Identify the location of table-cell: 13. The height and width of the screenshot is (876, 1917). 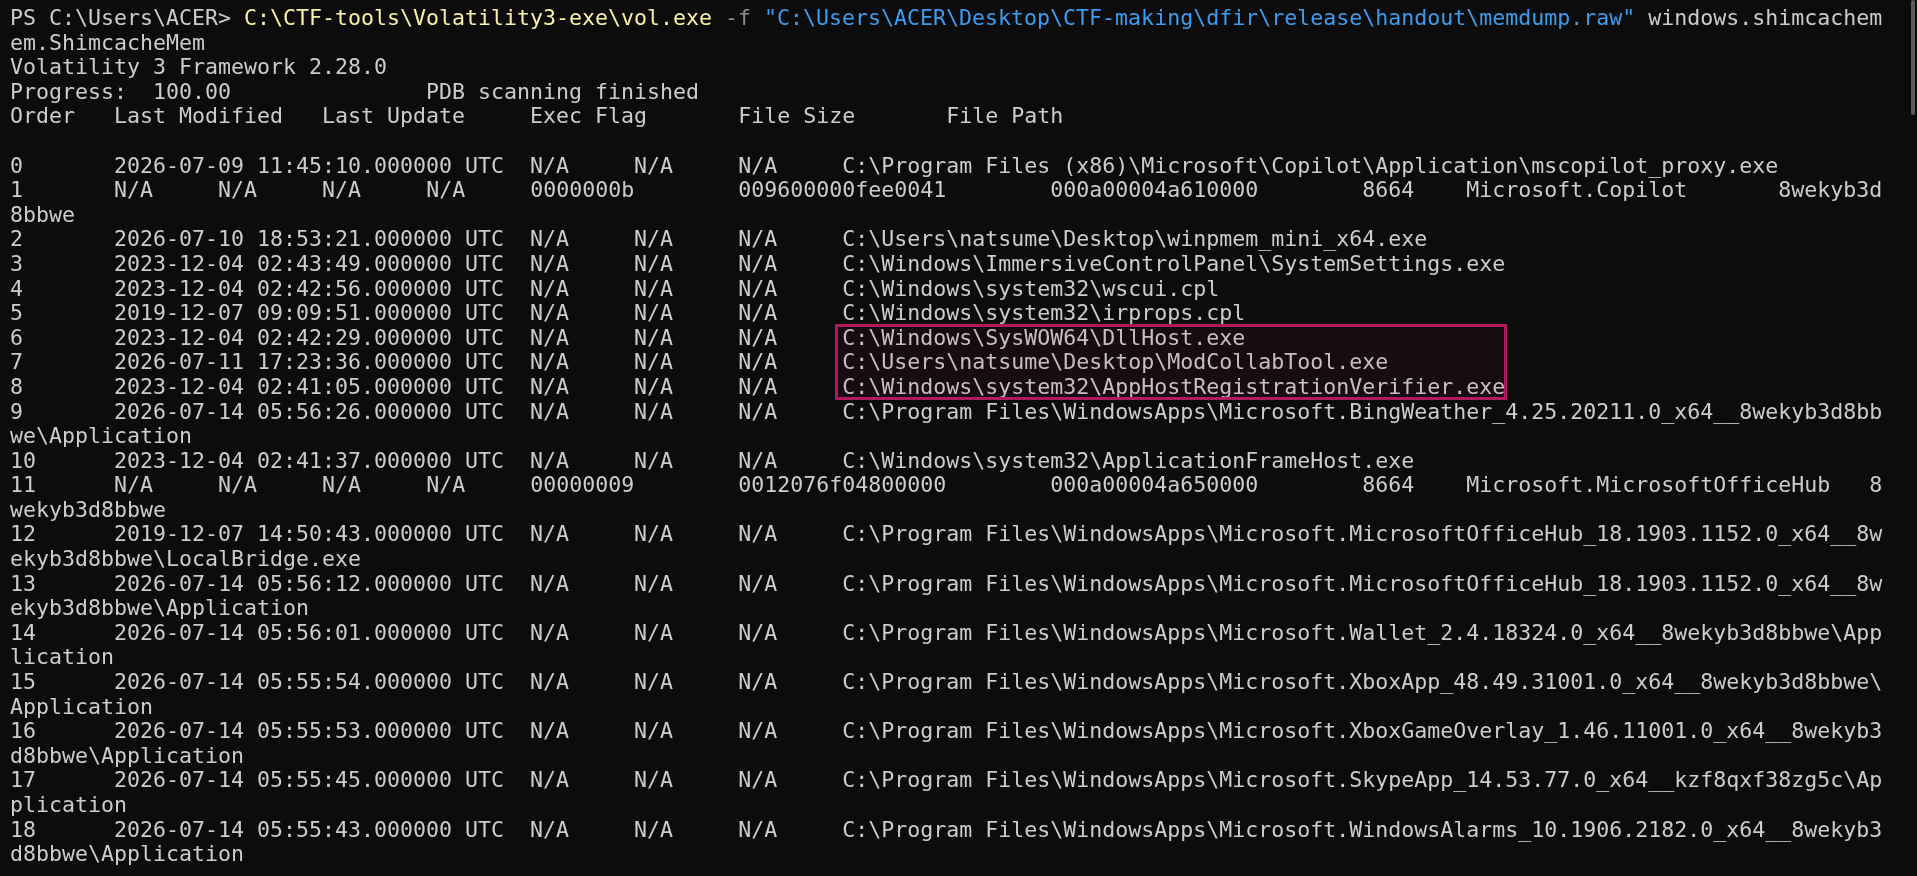
(23, 583).